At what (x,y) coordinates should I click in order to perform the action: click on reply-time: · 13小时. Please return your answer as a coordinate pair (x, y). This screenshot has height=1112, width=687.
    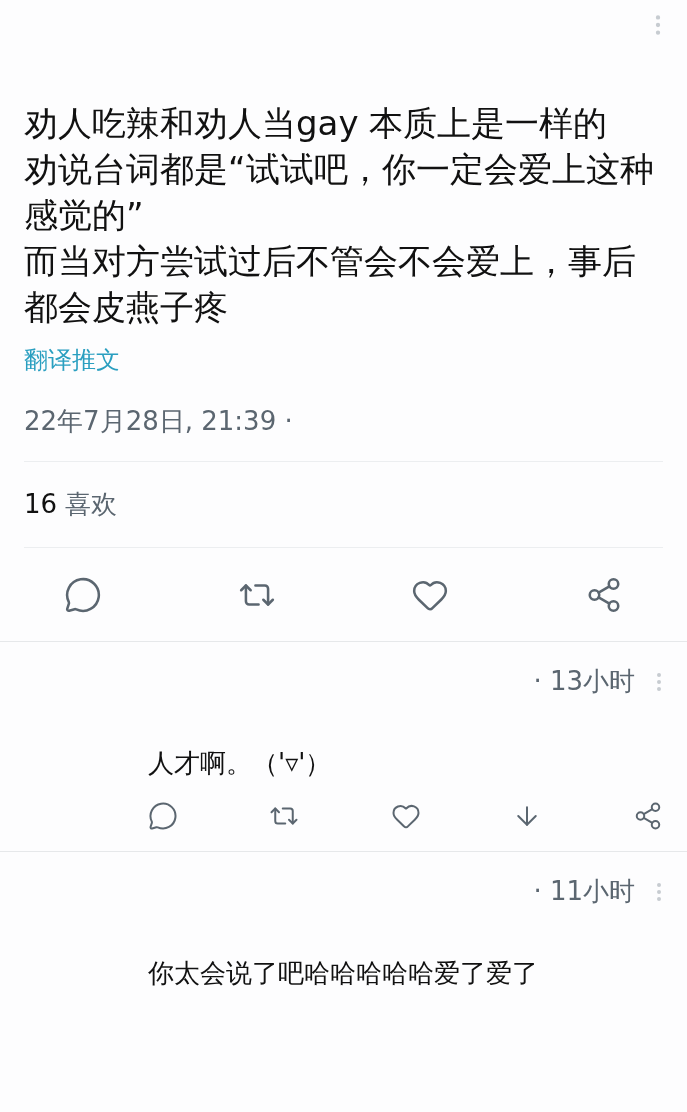
    Looking at the image, I should click on (584, 681).